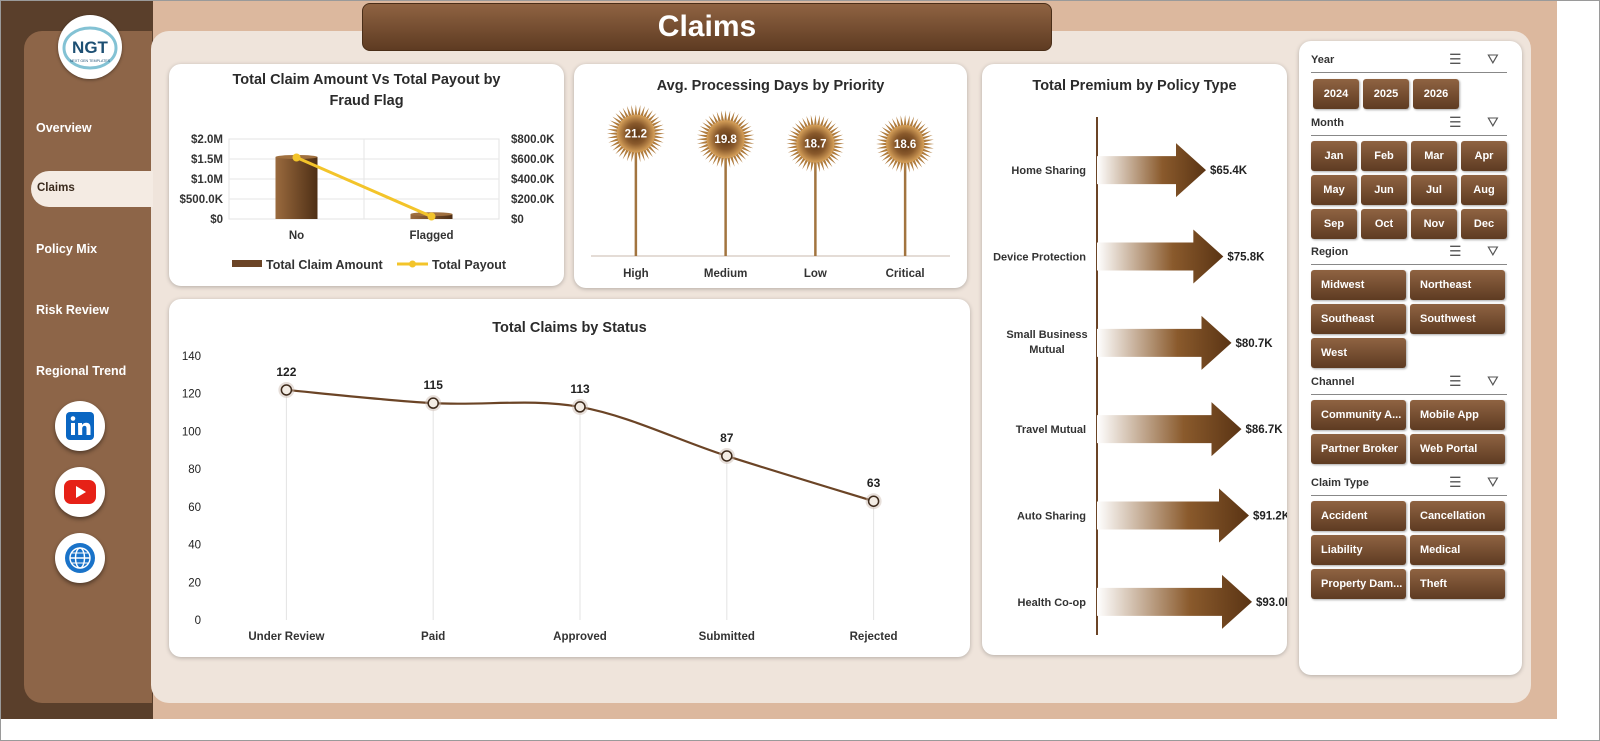 This screenshot has width=1600, height=741. I want to click on chart3-arrow-small-business-mutual, so click(1164, 342).